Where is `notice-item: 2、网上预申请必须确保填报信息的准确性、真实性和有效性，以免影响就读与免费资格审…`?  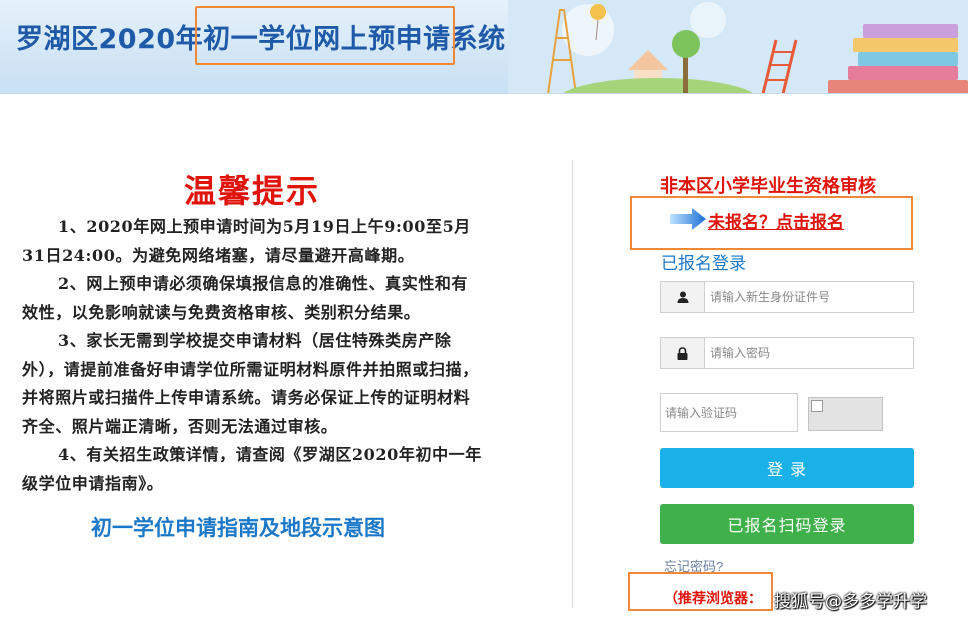
notice-item: 2、网上预申请必须确保填报信息的准确性、真实性和有效性，以免影响就读与免费资格审… is located at coordinates (245, 298).